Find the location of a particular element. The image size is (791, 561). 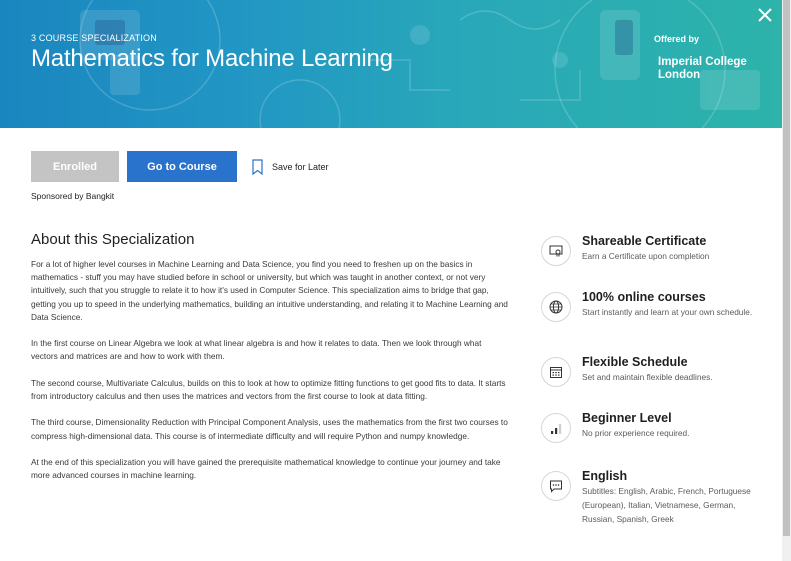

feature-title: 100% online courses is located at coordinates (644, 297).